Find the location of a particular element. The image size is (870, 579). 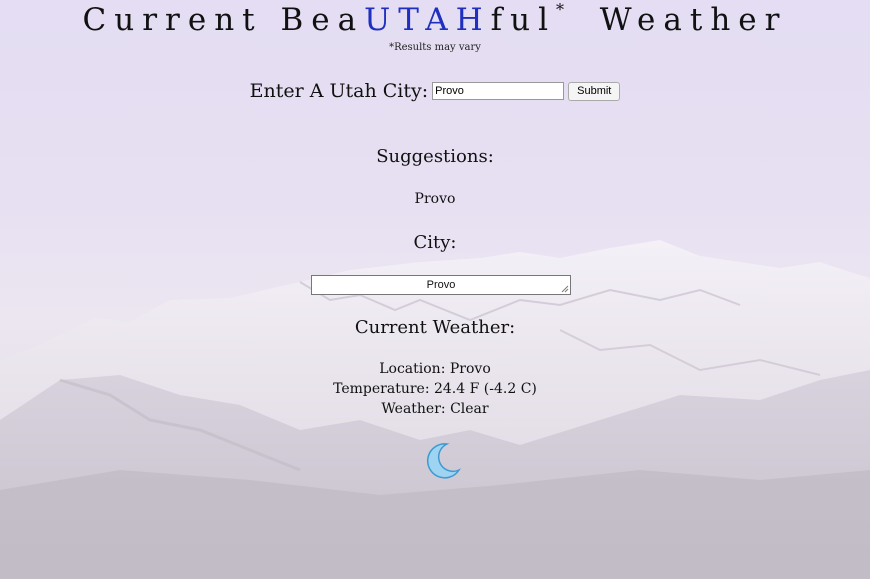

title-highlight: UTAH is located at coordinates (427, 20).